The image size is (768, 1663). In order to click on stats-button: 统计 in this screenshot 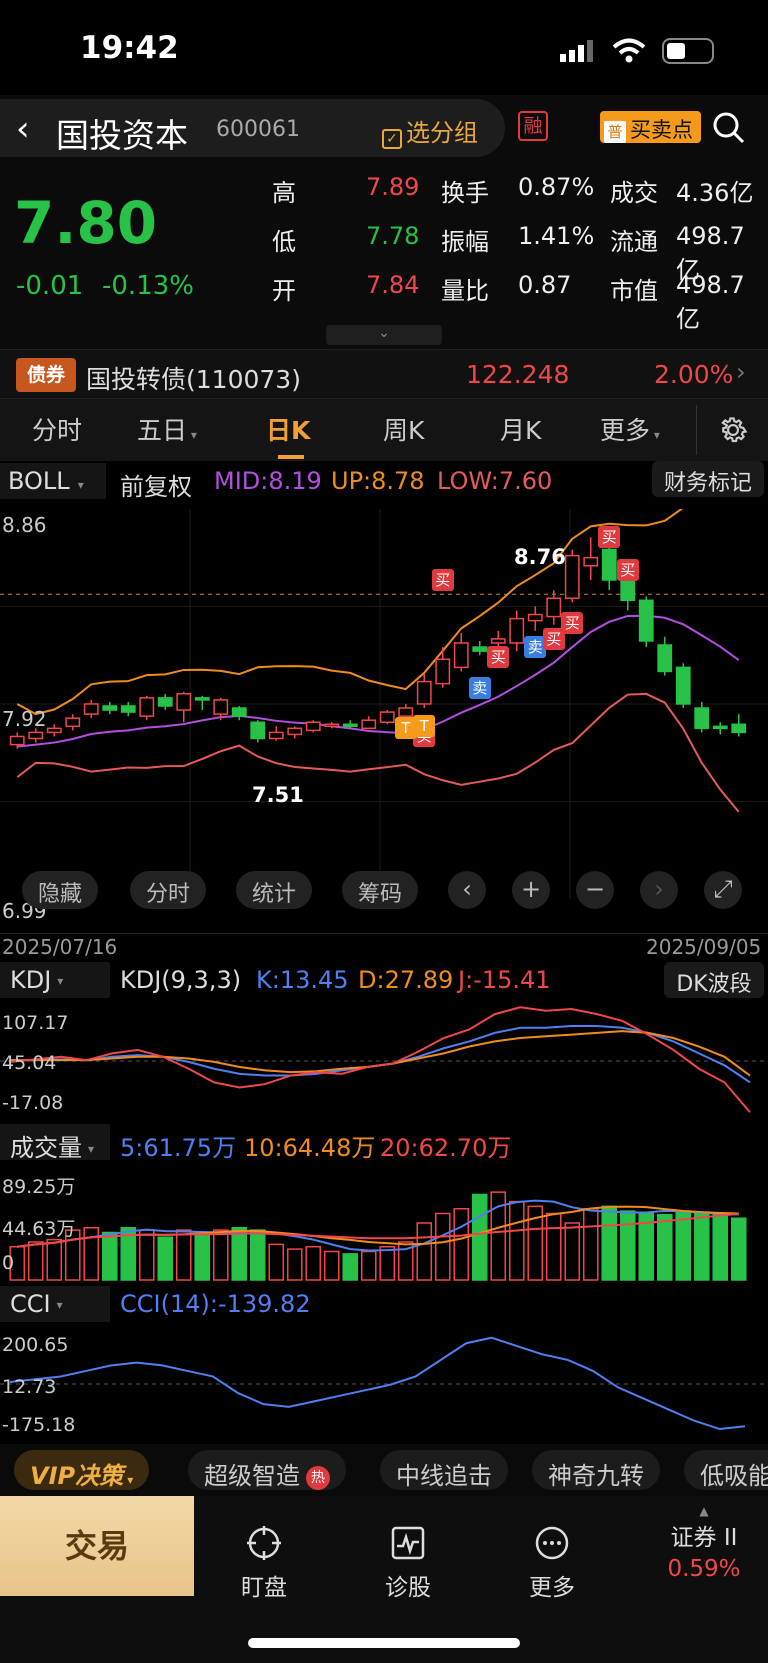, I will do `click(274, 890)`.